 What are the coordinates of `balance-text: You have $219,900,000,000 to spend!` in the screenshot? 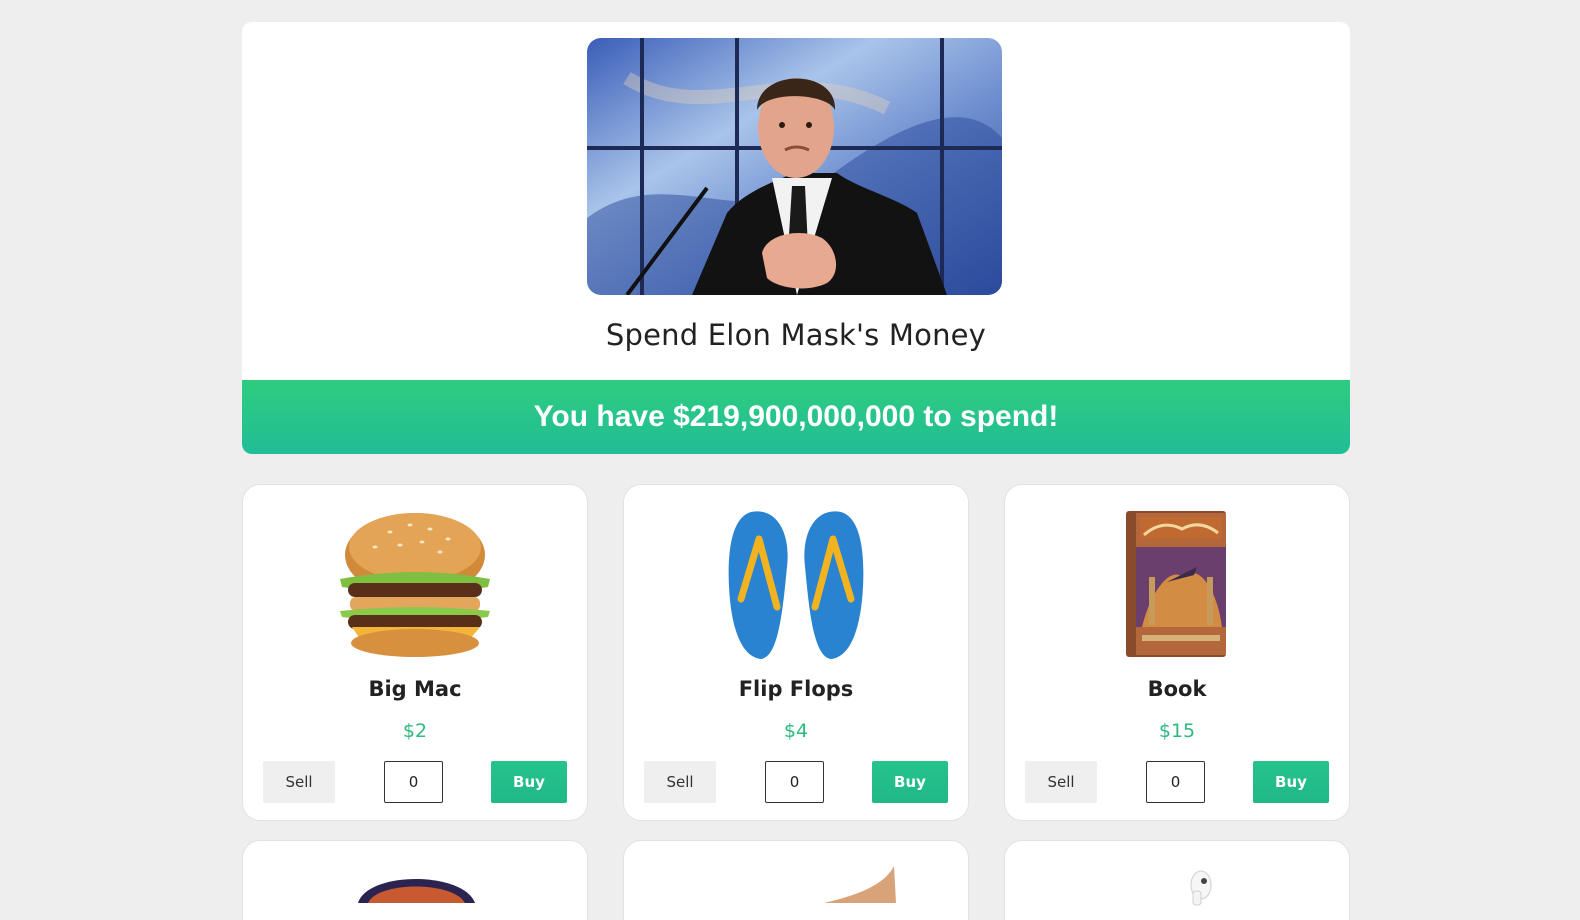 It's located at (796, 416).